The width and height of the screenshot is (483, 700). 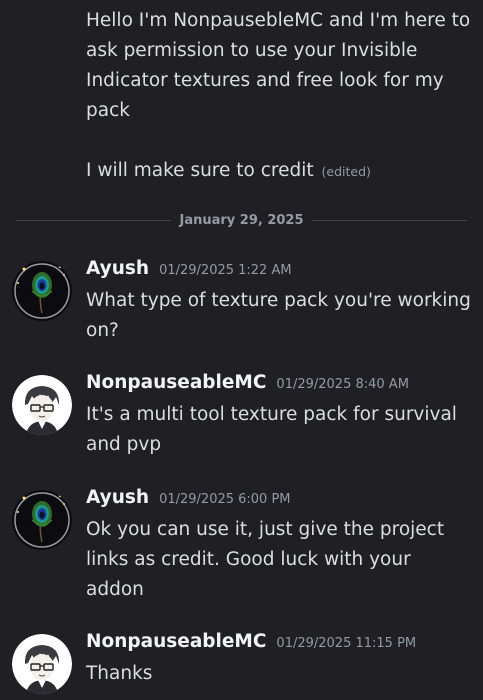 I want to click on message-line: What type of texture pack you're working, so click(x=278, y=300).